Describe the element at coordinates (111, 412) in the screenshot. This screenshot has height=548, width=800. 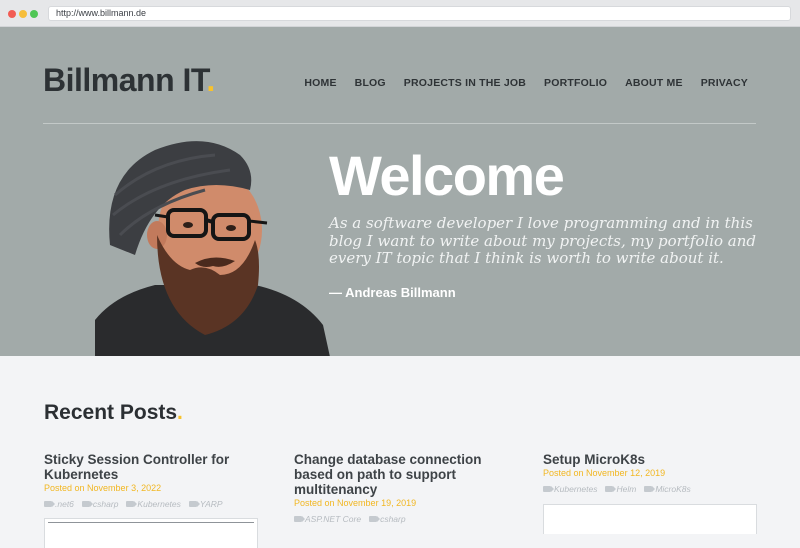
I see `recent-posts-title-text: Recent Posts` at that location.